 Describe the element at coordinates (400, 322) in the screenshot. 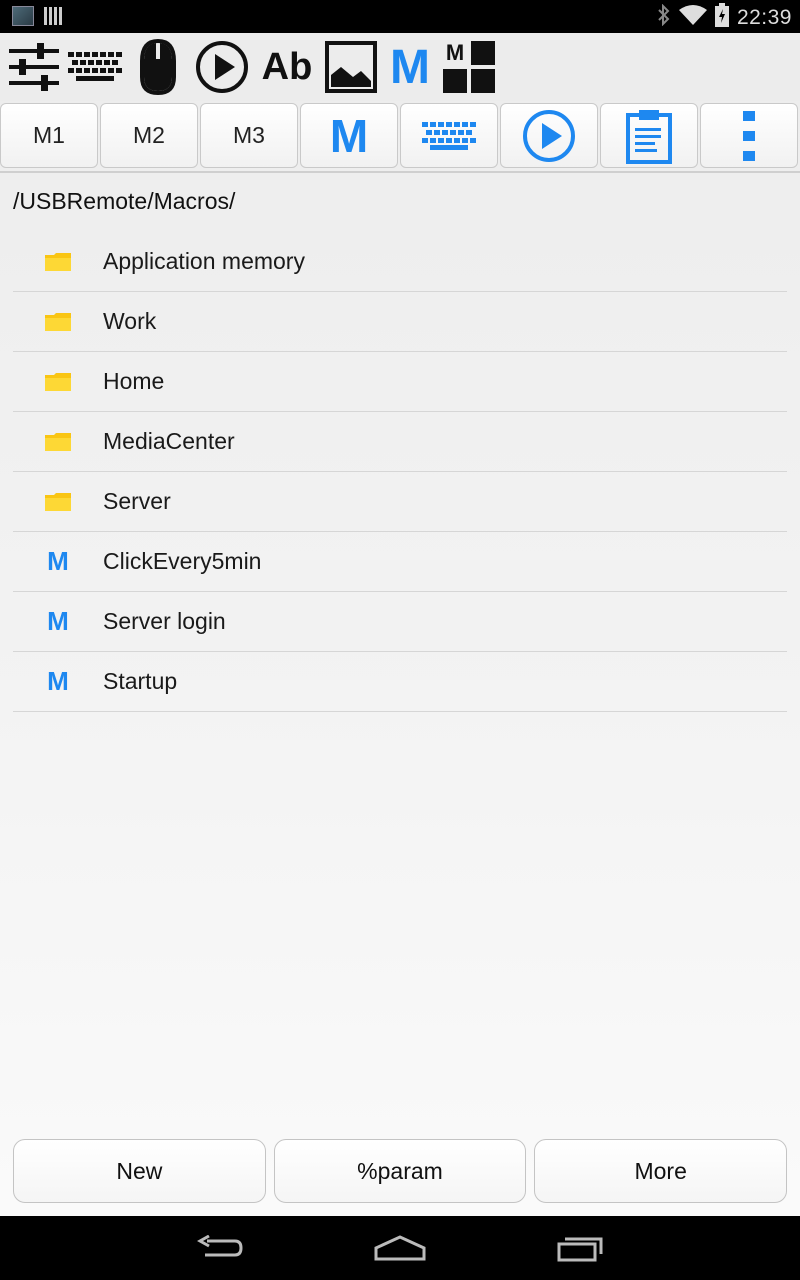

I see `list-item: Work` at that location.